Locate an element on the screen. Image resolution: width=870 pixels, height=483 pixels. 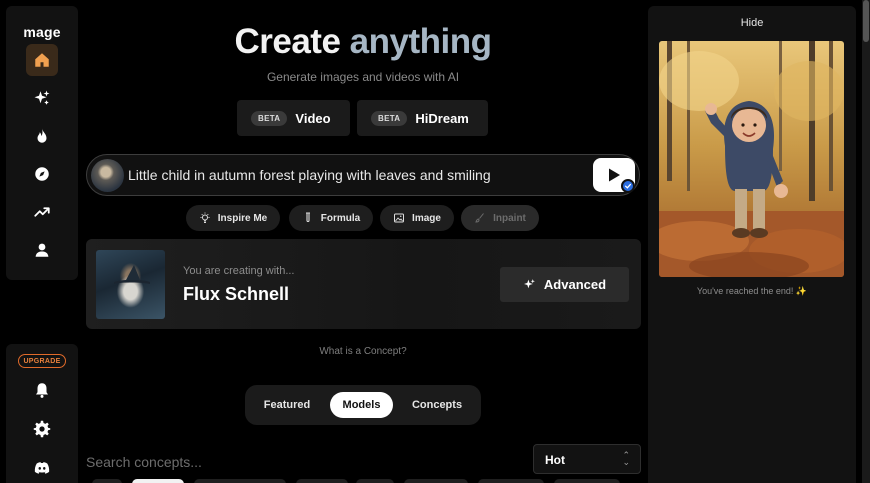
inspire-me-button: Inspire Me is located at coordinates (233, 218).